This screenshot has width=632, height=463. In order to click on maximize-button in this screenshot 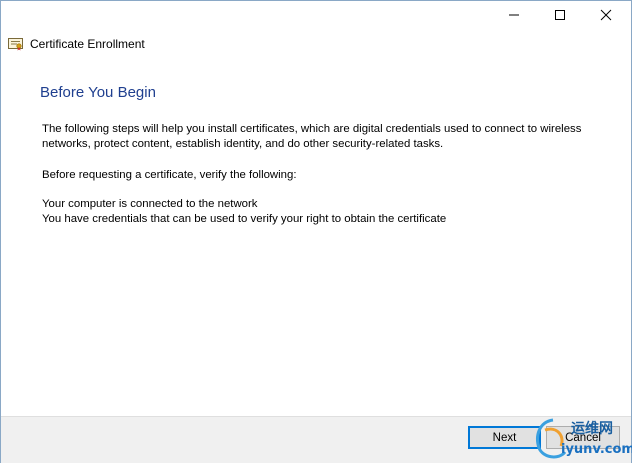, I will do `click(560, 15)`.